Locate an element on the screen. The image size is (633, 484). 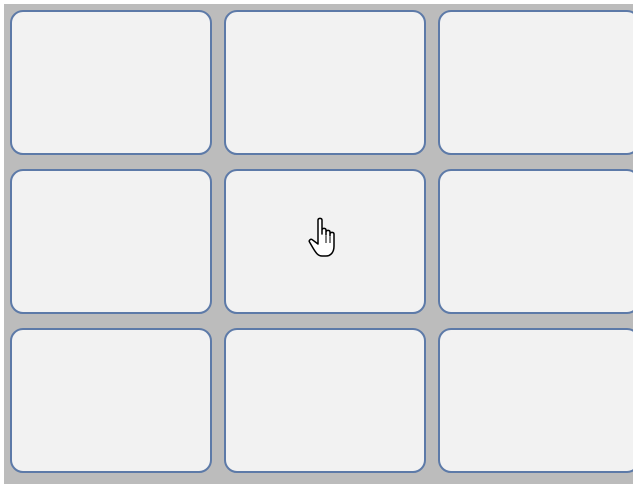
tile-r1-c3 is located at coordinates (535, 82).